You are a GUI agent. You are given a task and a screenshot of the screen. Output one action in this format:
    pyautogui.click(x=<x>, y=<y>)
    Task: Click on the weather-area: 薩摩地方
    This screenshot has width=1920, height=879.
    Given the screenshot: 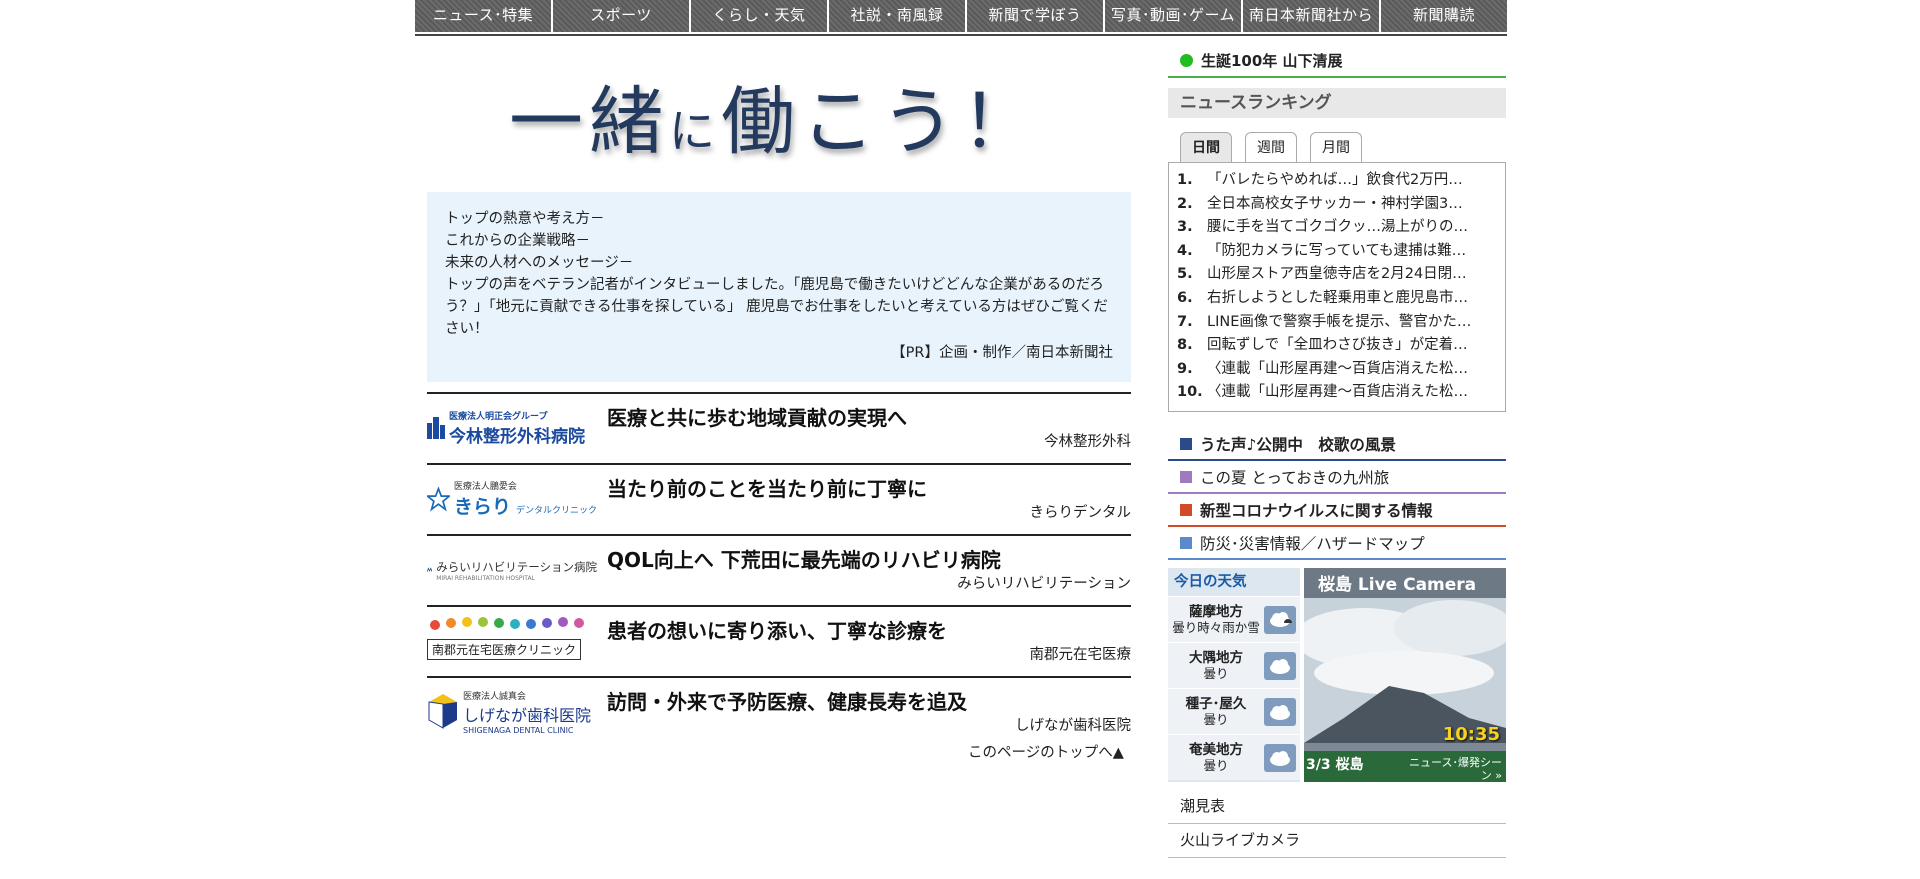 What is the action you would take?
    pyautogui.click(x=1216, y=611)
    